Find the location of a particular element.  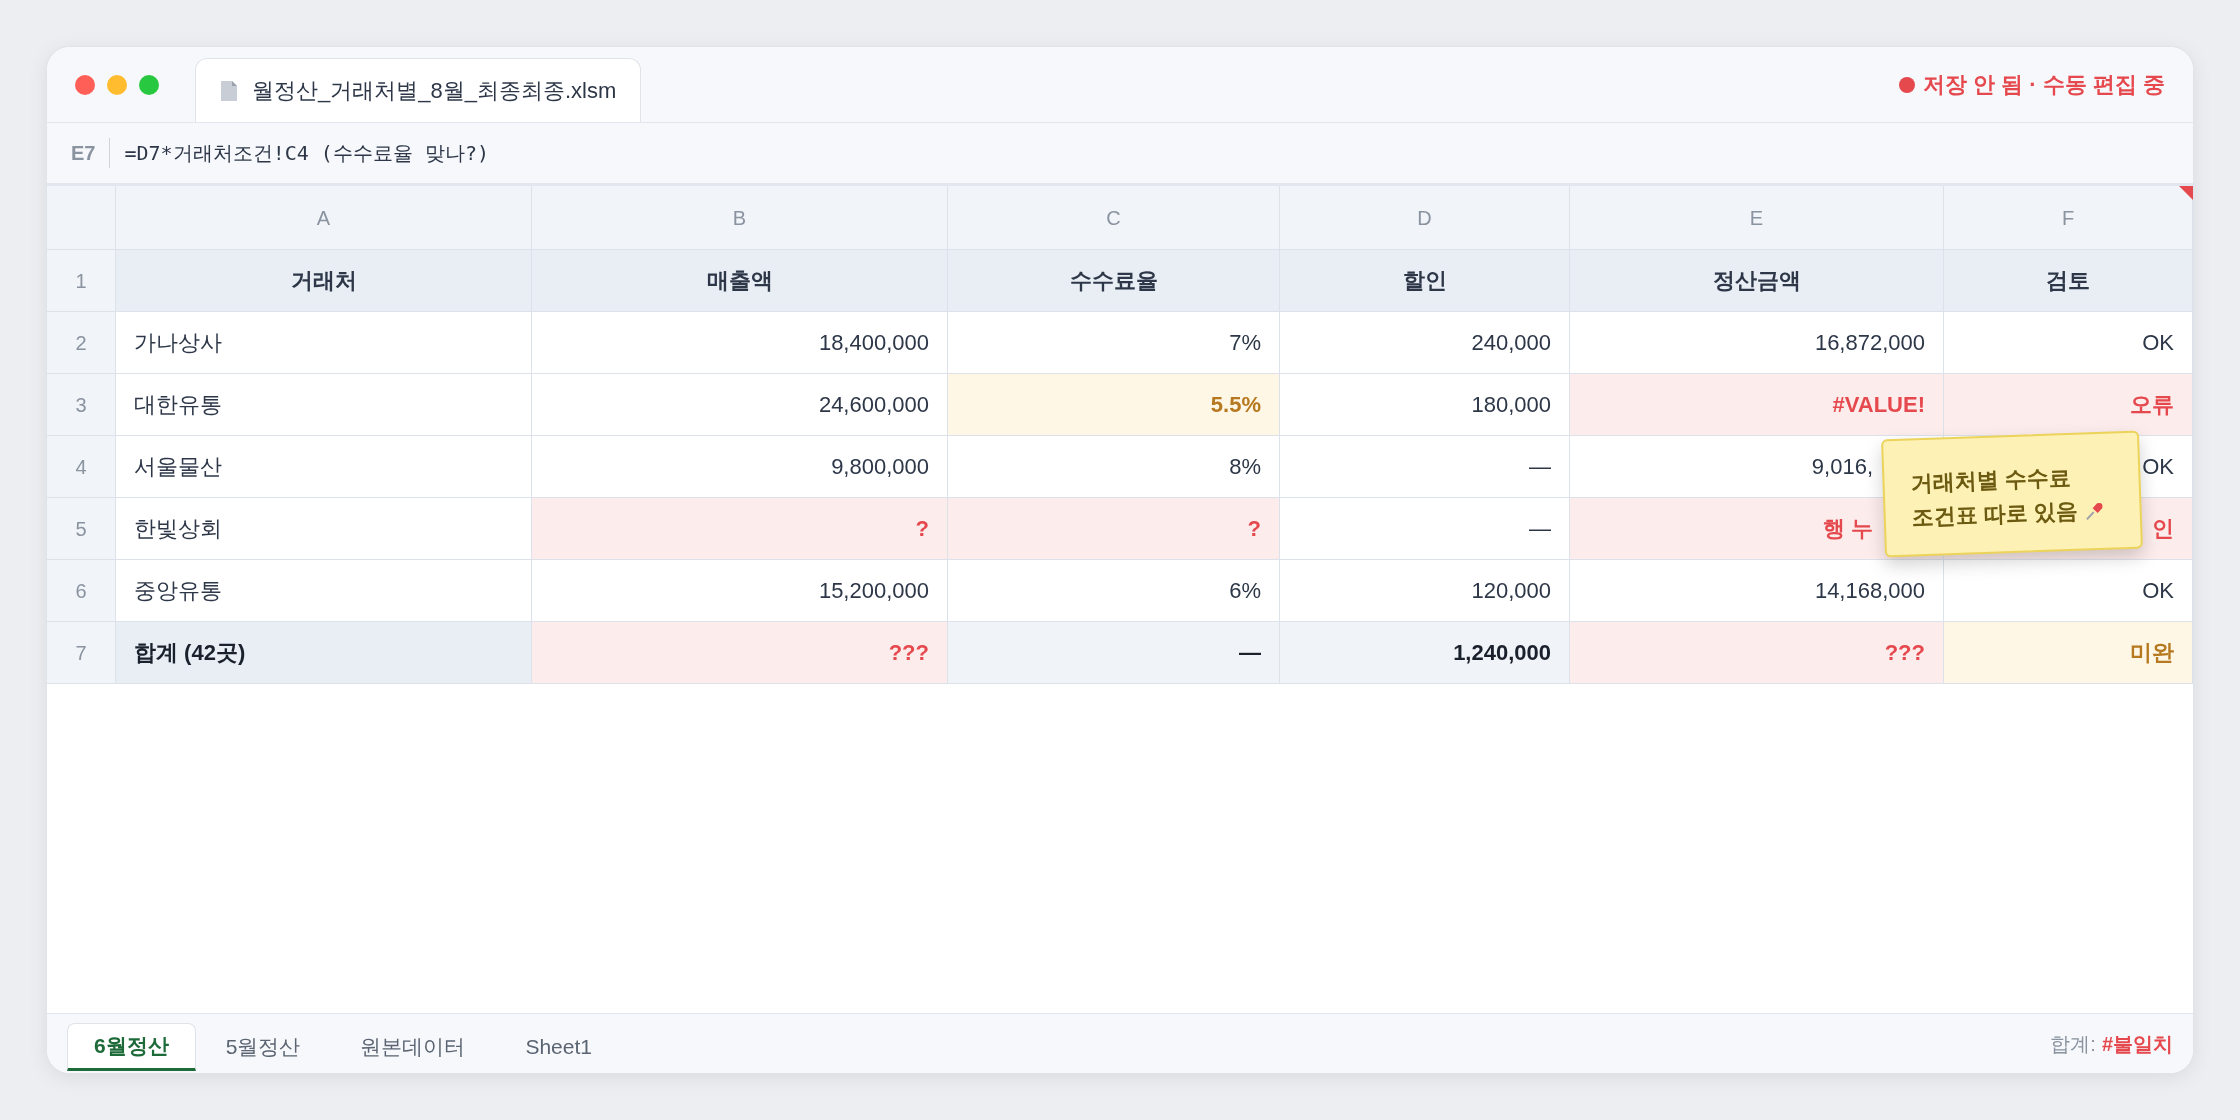

header-cell: 검토 is located at coordinates (2068, 280).